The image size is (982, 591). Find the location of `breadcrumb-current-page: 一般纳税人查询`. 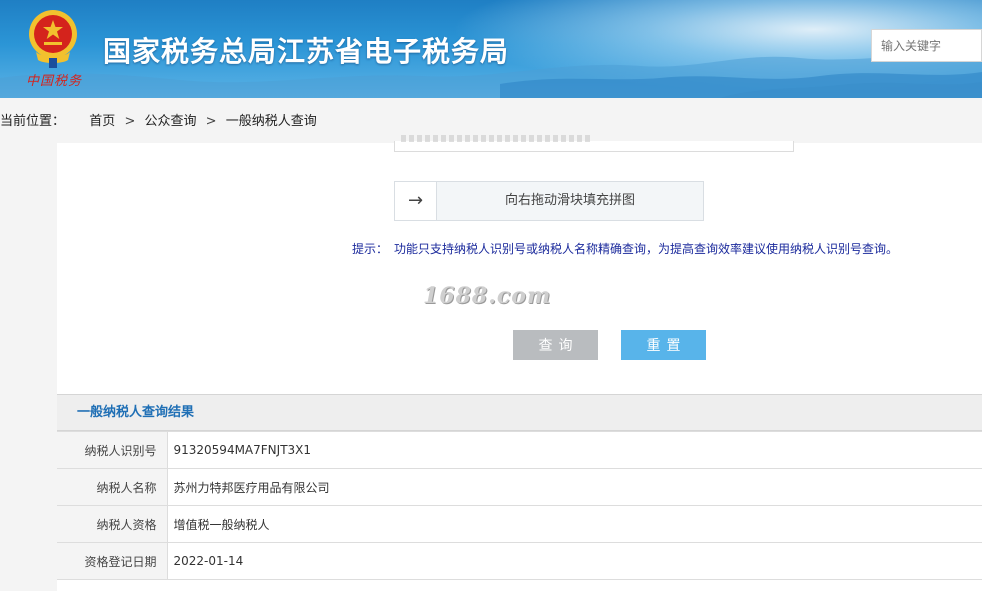

breadcrumb-current-page: 一般纳税人查询 is located at coordinates (271, 121).